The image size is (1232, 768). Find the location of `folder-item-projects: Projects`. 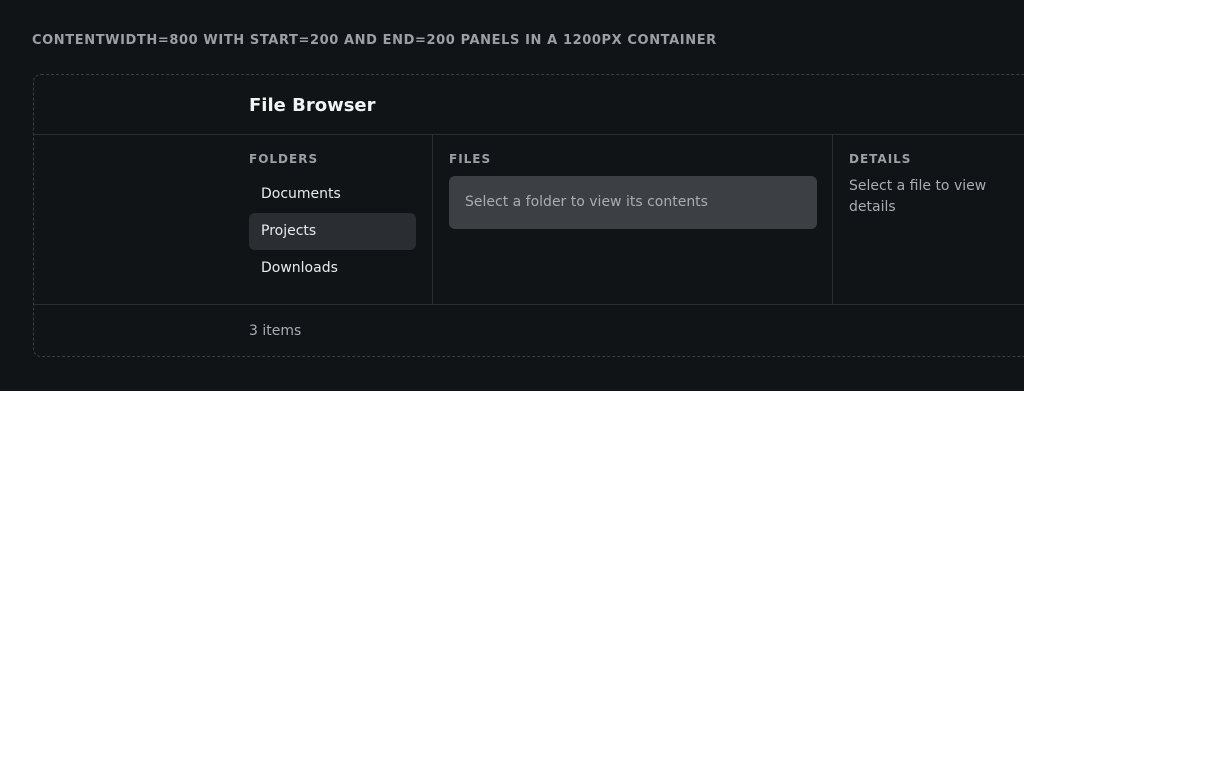

folder-item-projects: Projects is located at coordinates (332, 231).